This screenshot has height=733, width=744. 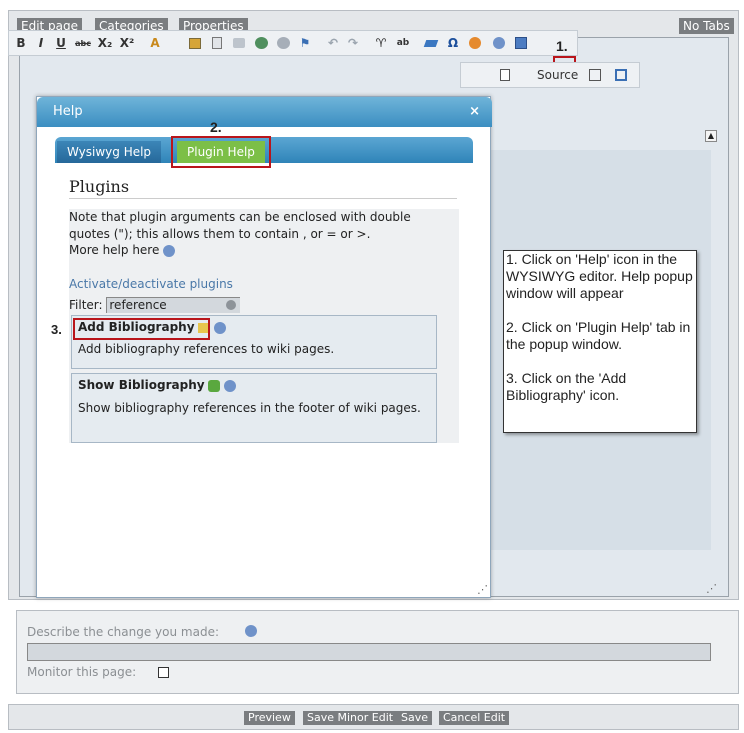 What do you see at coordinates (231, 305) in the screenshot?
I see `clear-filter-icon` at bounding box center [231, 305].